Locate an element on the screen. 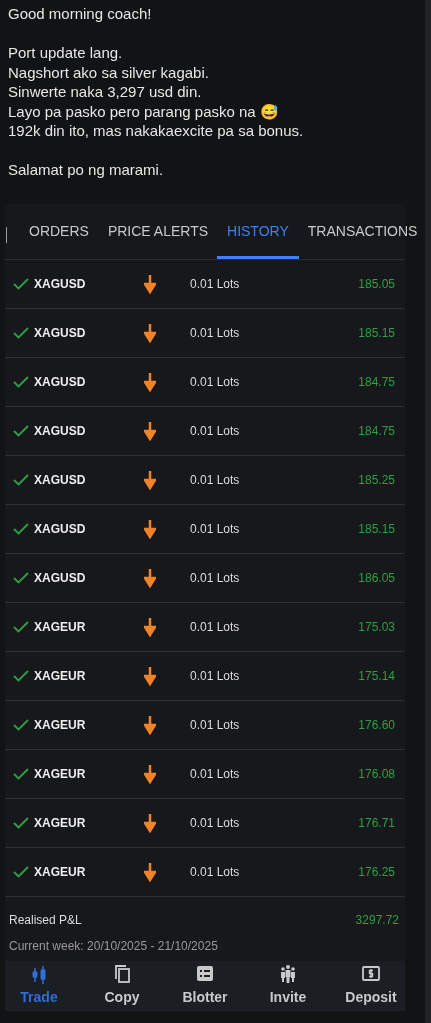 Image resolution: width=431 pixels, height=1023 pixels. message-line: Sinwerte naka 3,297 usd din. is located at coordinates (105, 92).